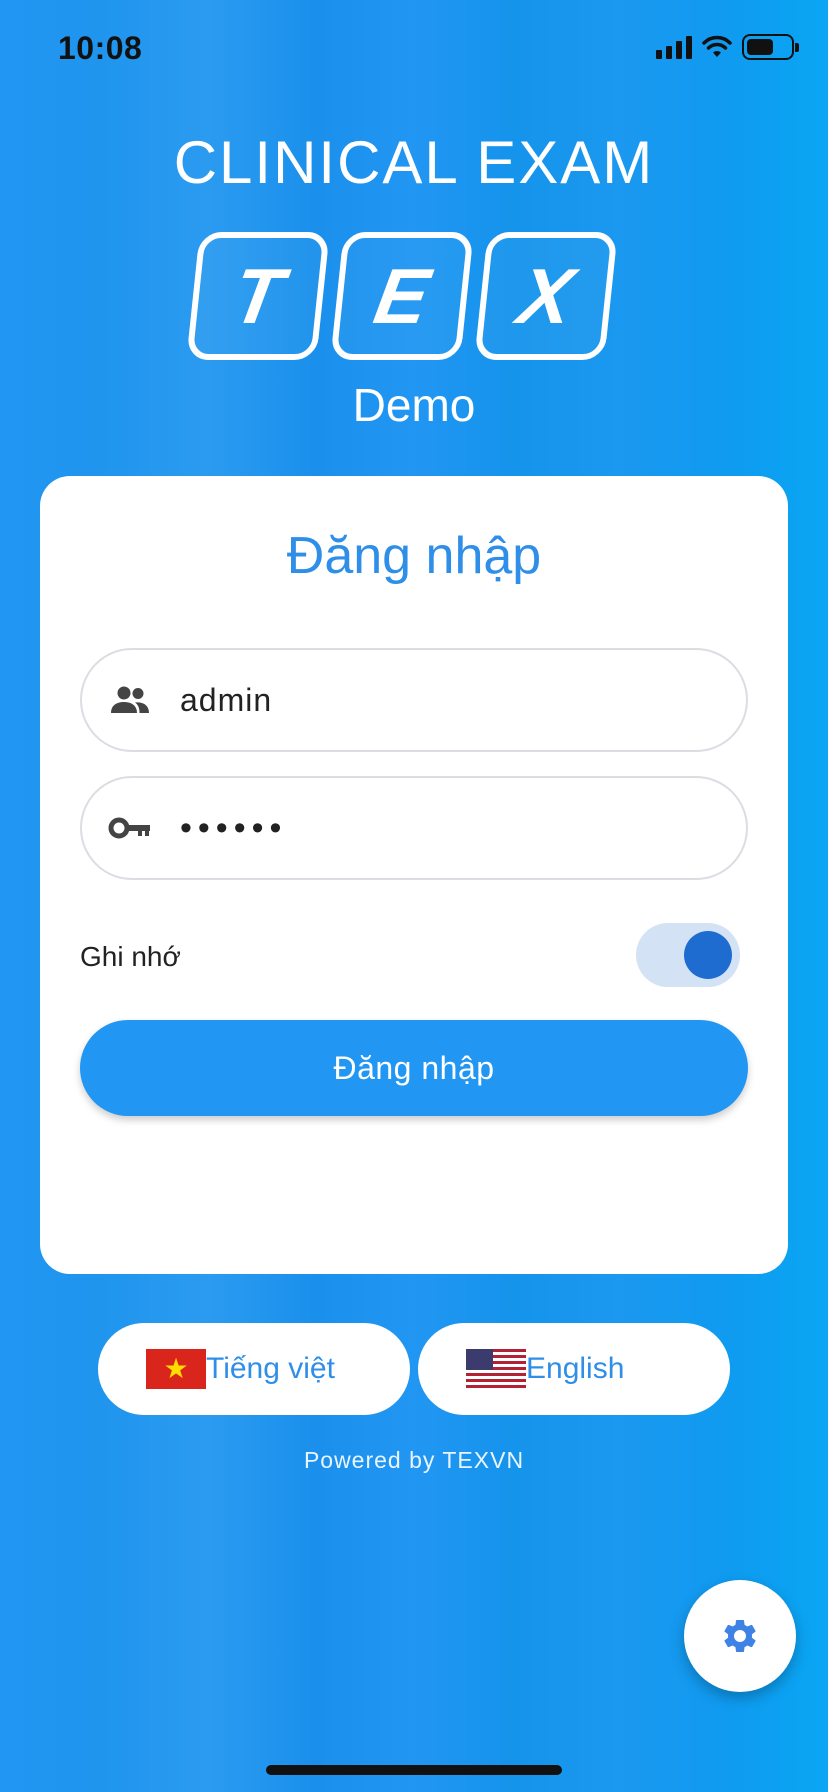 This screenshot has height=1792, width=828. I want to click on username-input: admin, so click(226, 700).